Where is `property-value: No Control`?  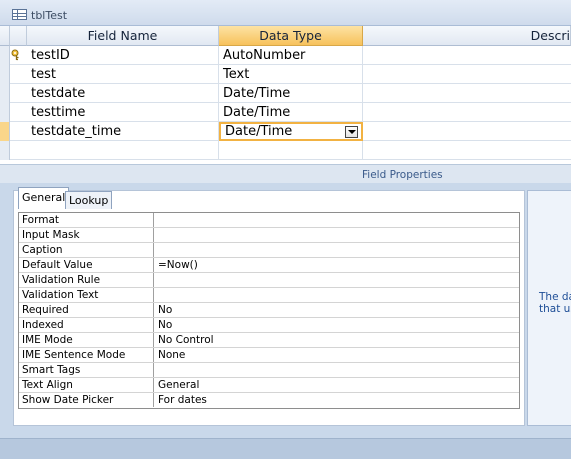
property-value: No Control is located at coordinates (337, 340).